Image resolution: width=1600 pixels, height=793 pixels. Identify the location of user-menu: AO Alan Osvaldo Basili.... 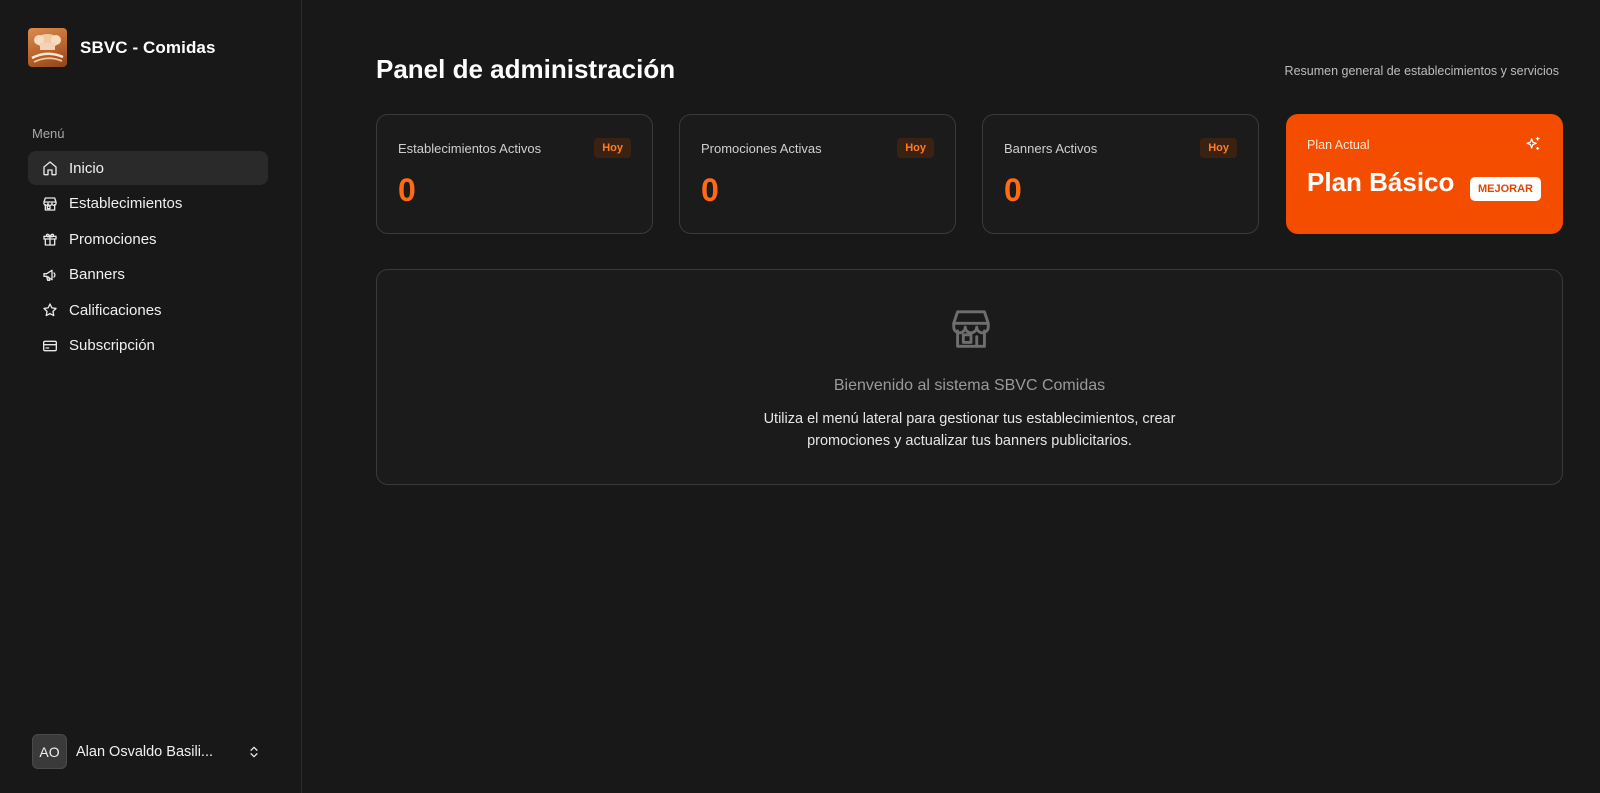
(146, 751).